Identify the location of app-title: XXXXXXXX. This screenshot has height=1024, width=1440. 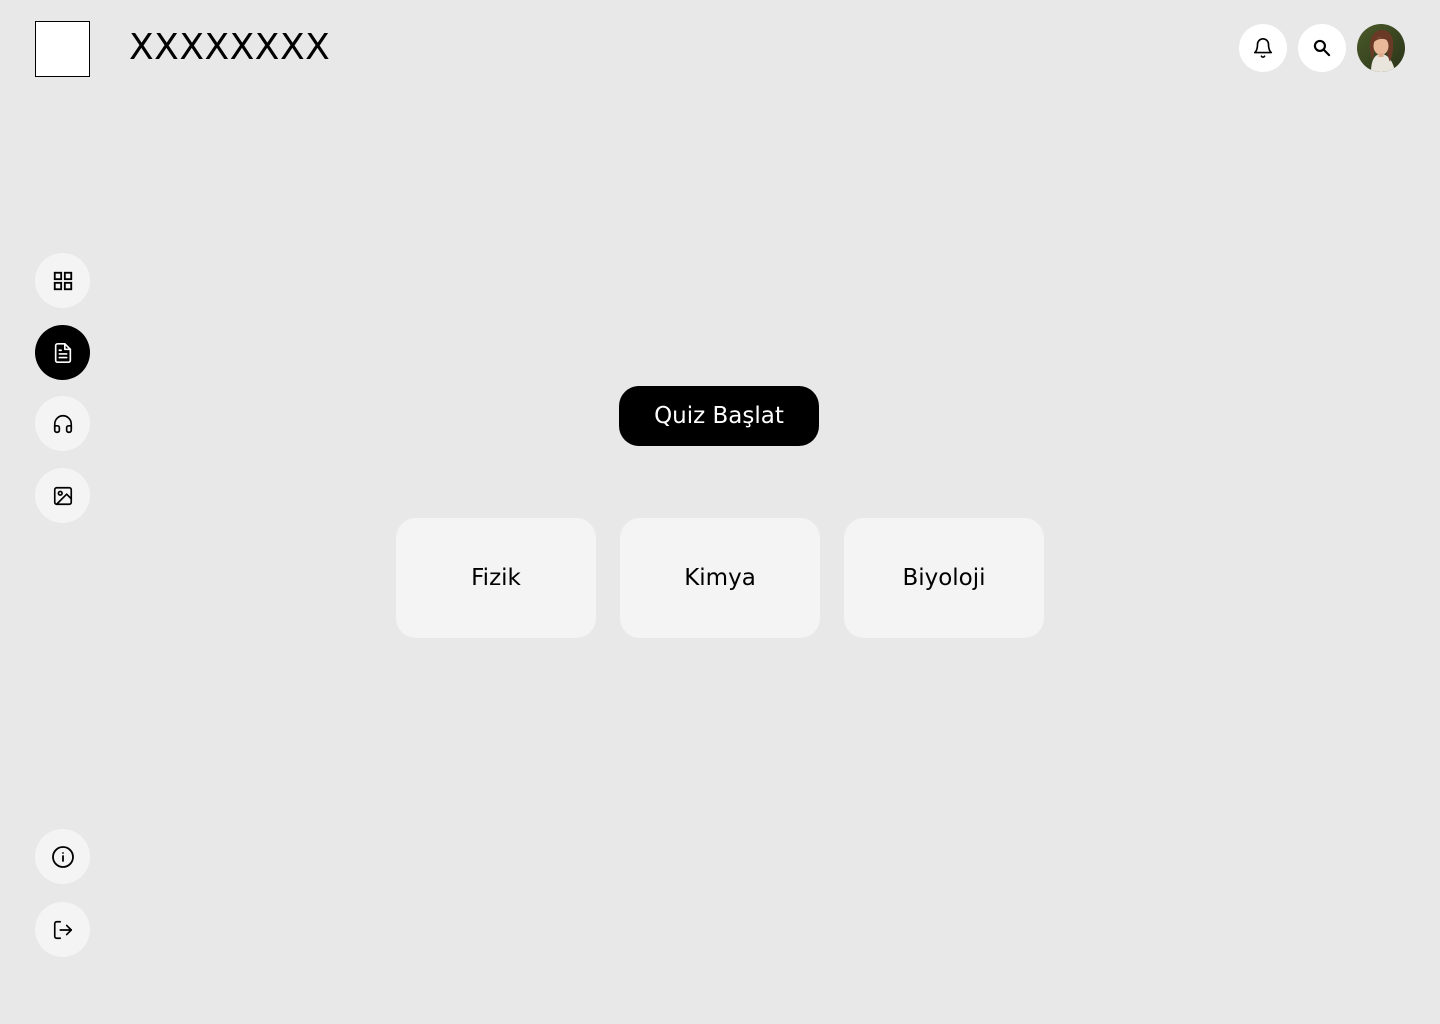
(230, 47).